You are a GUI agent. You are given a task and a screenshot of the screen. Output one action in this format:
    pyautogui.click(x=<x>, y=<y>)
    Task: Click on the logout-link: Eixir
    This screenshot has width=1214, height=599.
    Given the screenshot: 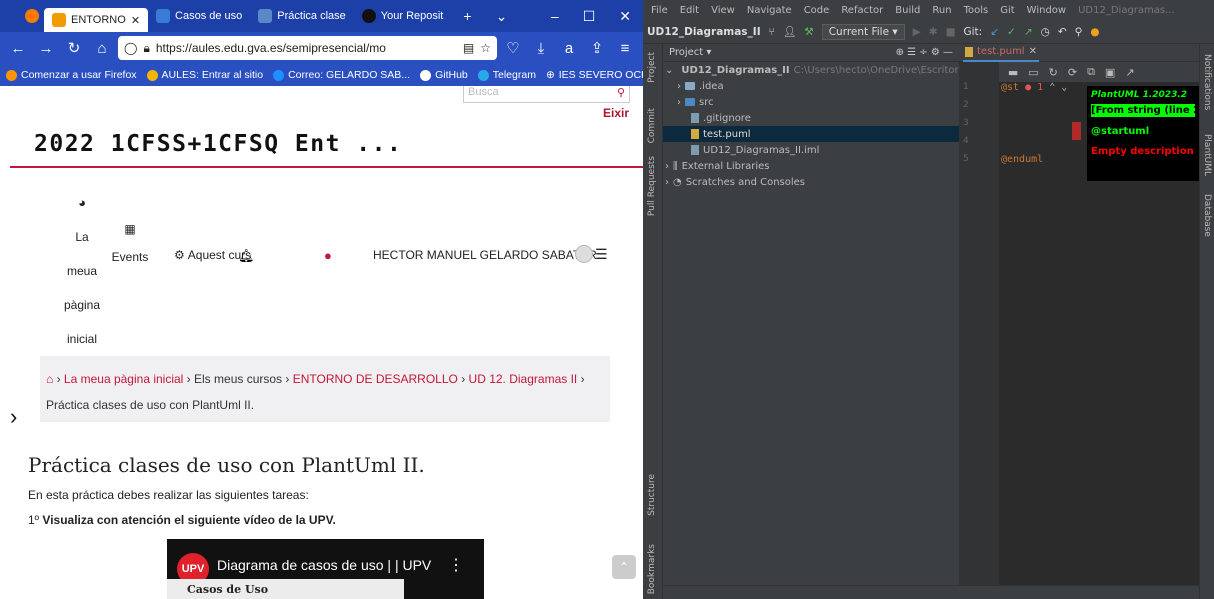 What is the action you would take?
    pyautogui.click(x=616, y=113)
    